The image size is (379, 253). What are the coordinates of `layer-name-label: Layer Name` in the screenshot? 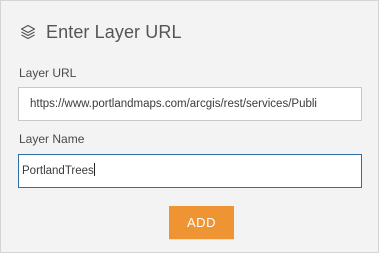 It's located at (52, 139).